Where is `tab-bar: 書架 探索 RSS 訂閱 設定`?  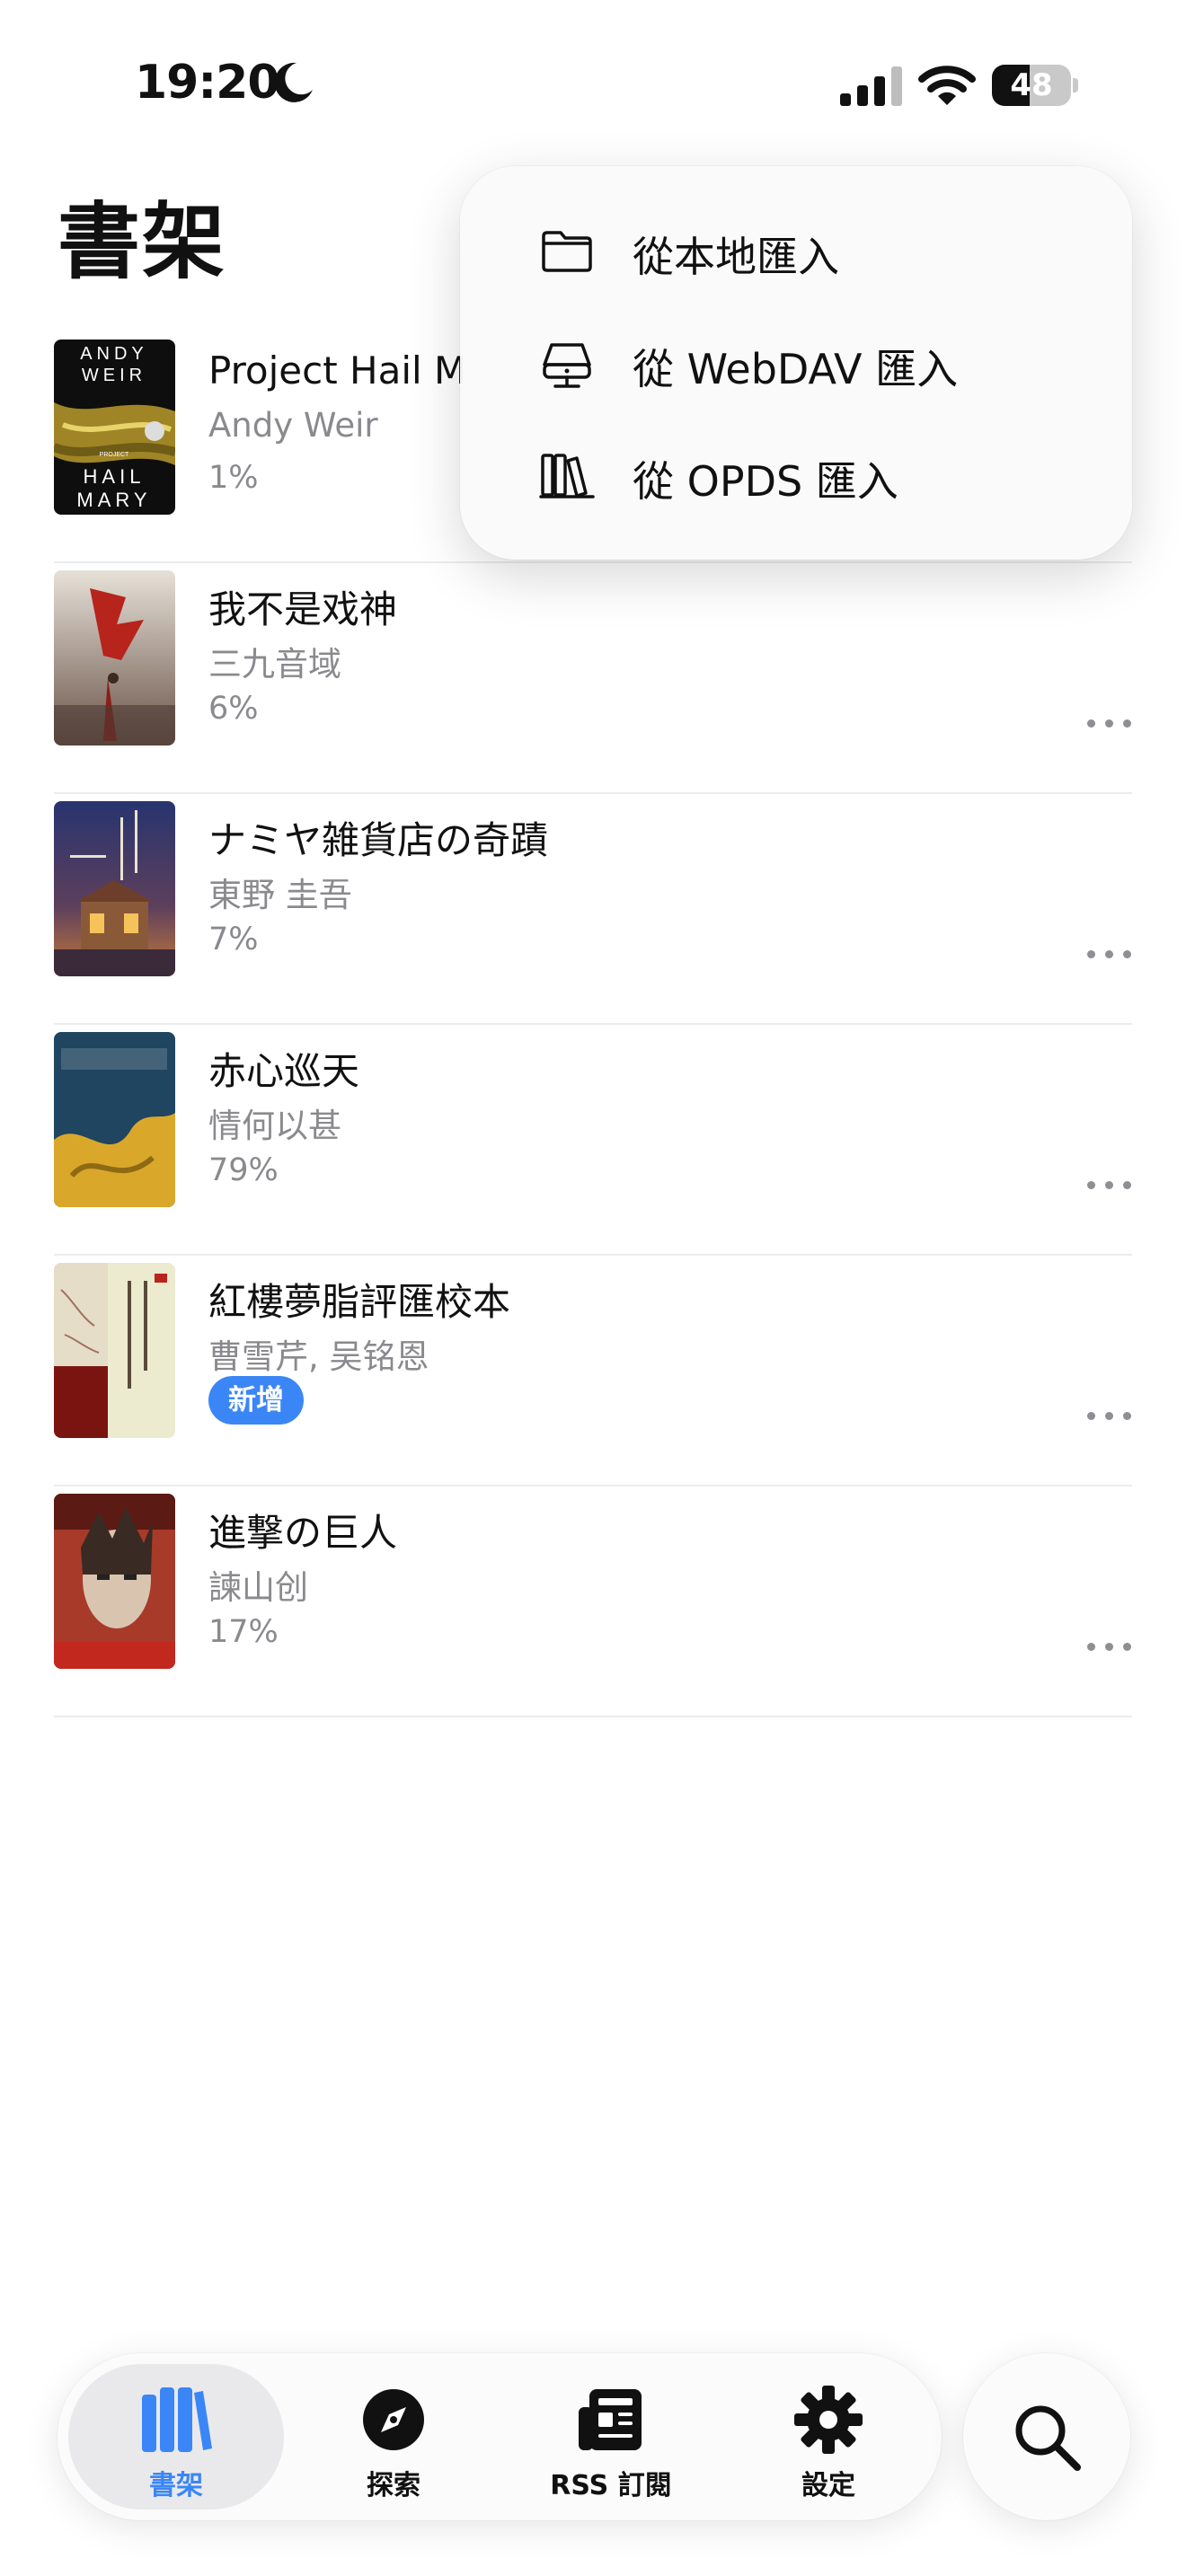
tab-bar: 書架 探索 RSS 訂閱 設定 is located at coordinates (500, 2436).